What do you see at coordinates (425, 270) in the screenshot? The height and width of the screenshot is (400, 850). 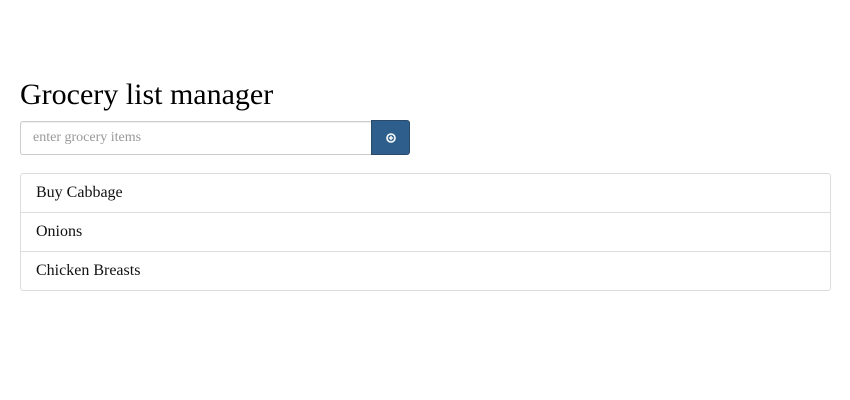 I see `list-item: Chicken Breasts` at bounding box center [425, 270].